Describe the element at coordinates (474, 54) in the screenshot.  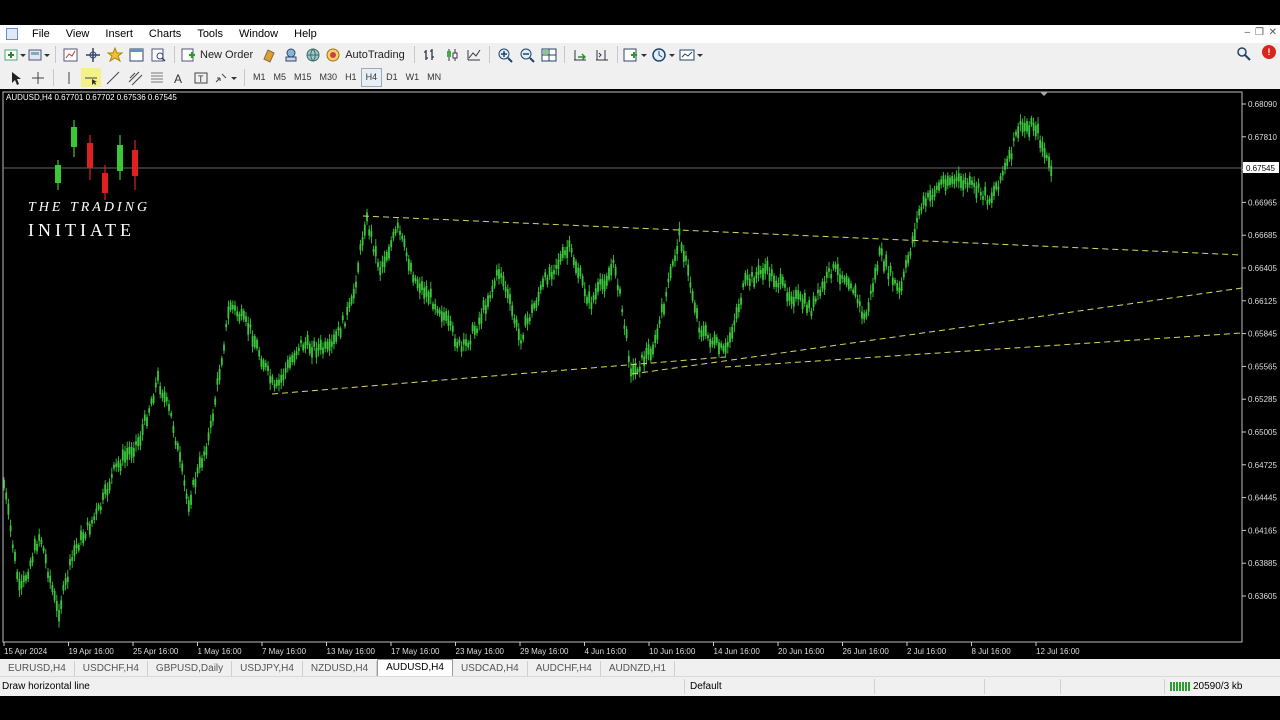
I see `line-chart-button` at that location.